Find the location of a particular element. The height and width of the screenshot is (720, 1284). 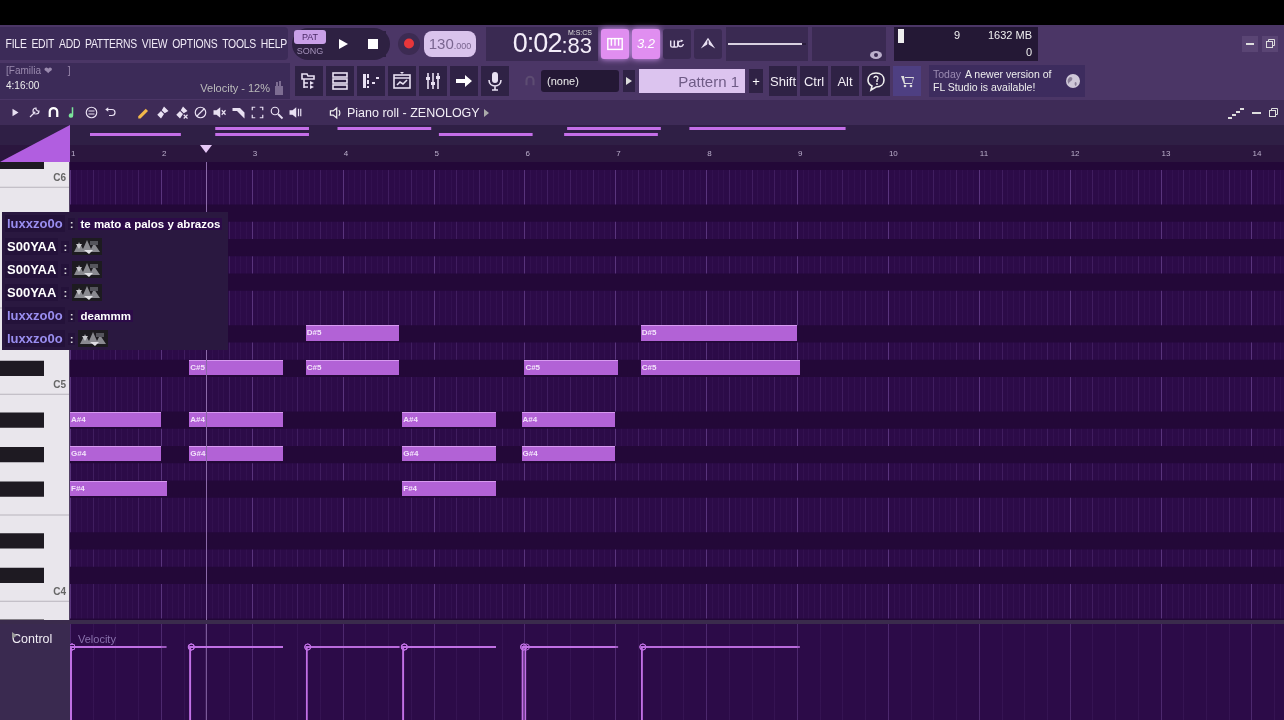

master-volume-slider is located at coordinates (767, 43).